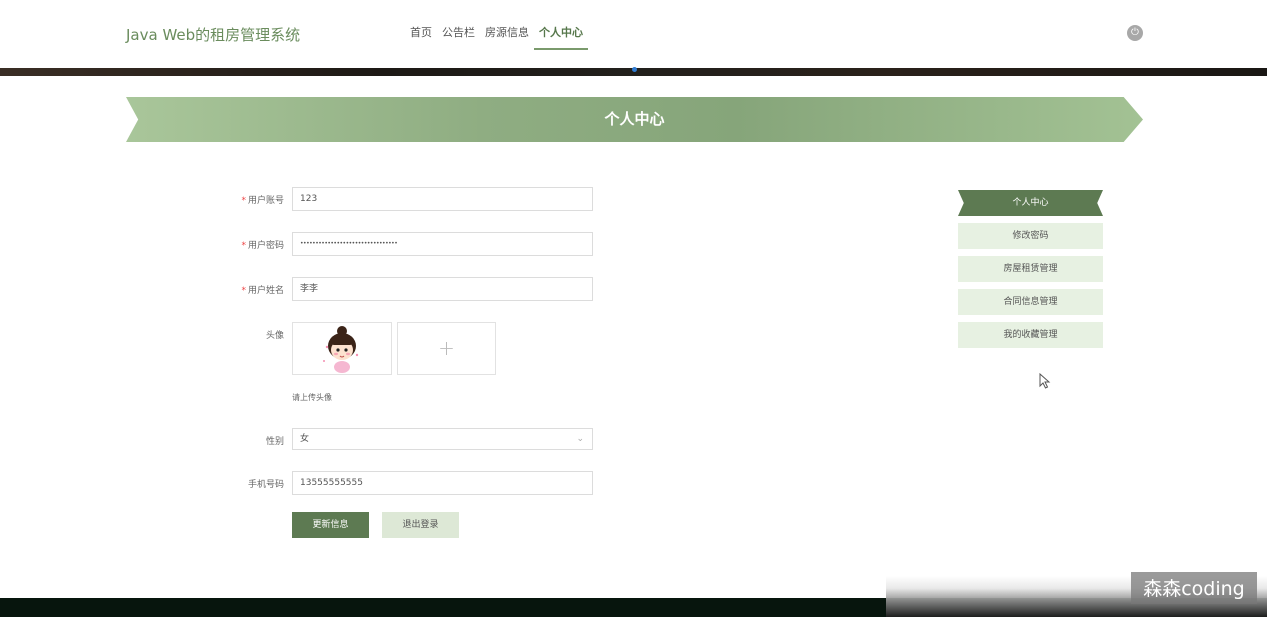 The height and width of the screenshot is (617, 1267). I want to click on nav-listings: 房源信息, so click(507, 26).